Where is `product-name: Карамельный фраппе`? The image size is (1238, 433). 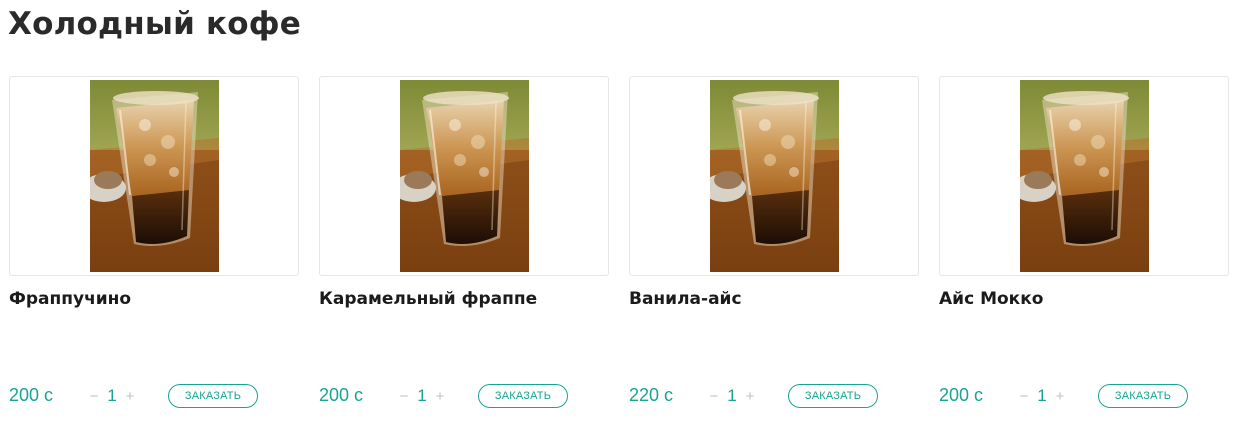 product-name: Карамельный фраппе is located at coordinates (428, 299).